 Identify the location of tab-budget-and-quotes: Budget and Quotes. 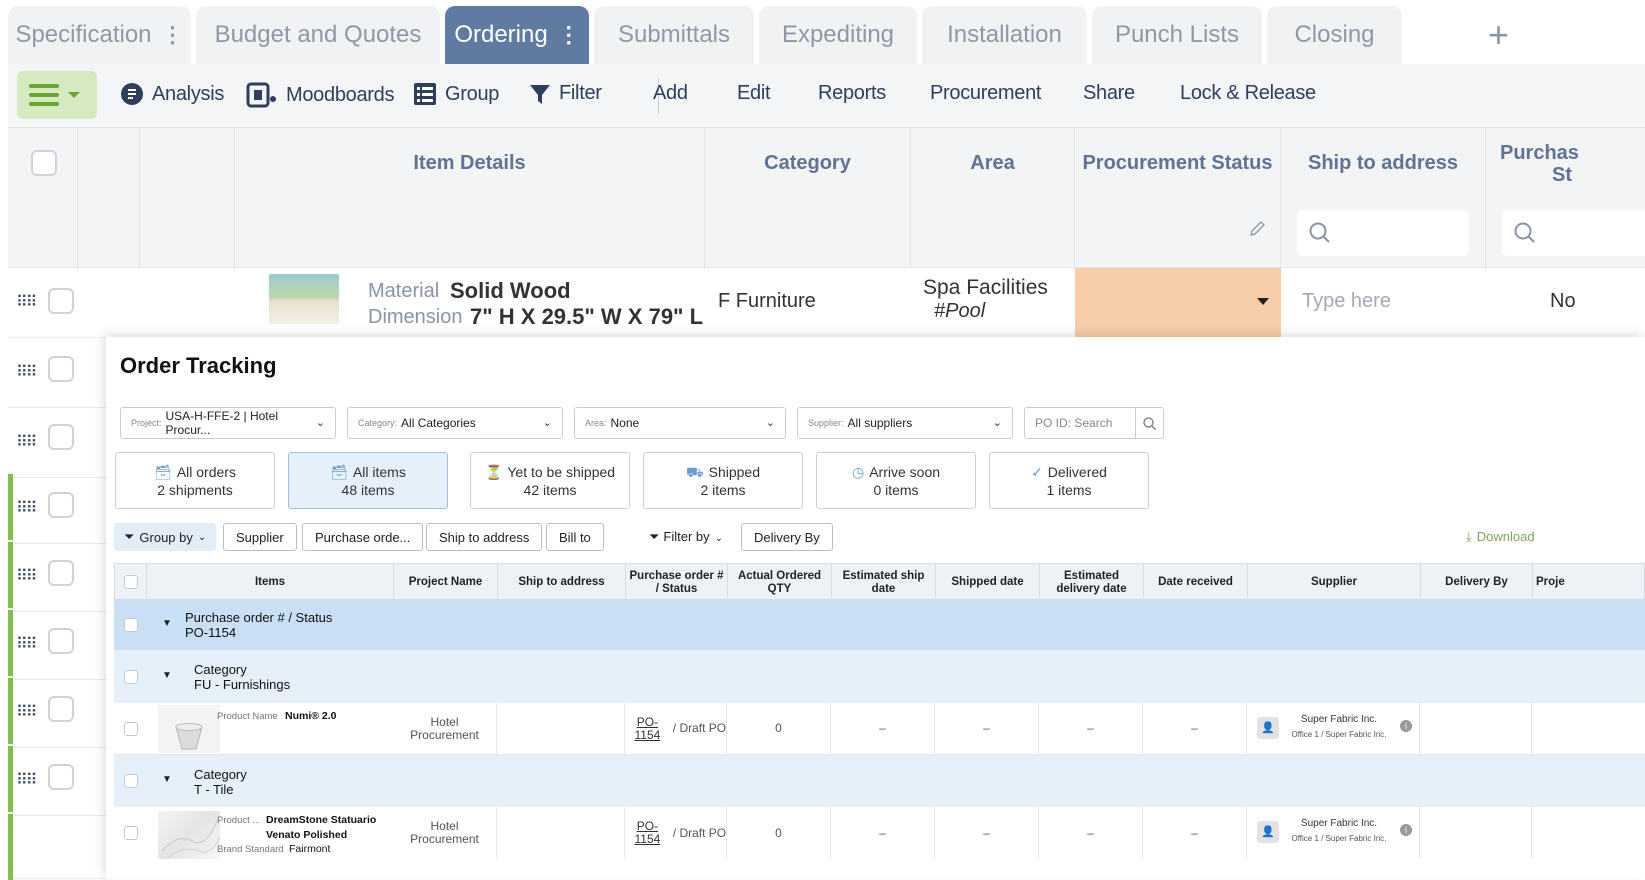
(318, 35).